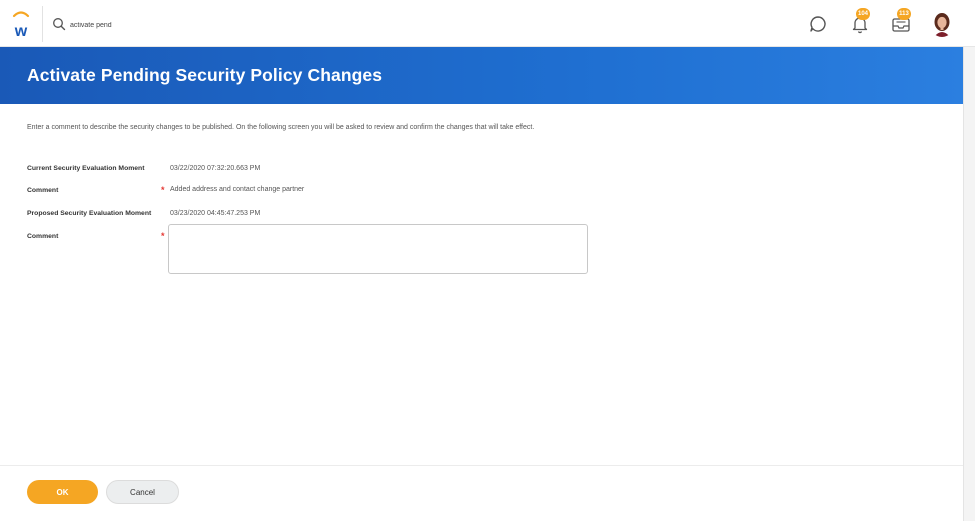 This screenshot has height=521, width=975. Describe the element at coordinates (860, 22) in the screenshot. I see `notifications-button: 104` at that location.